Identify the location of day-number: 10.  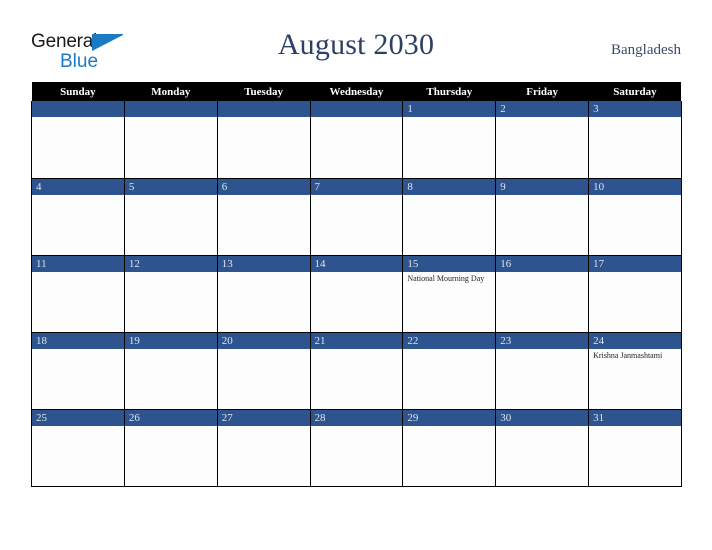
(635, 186).